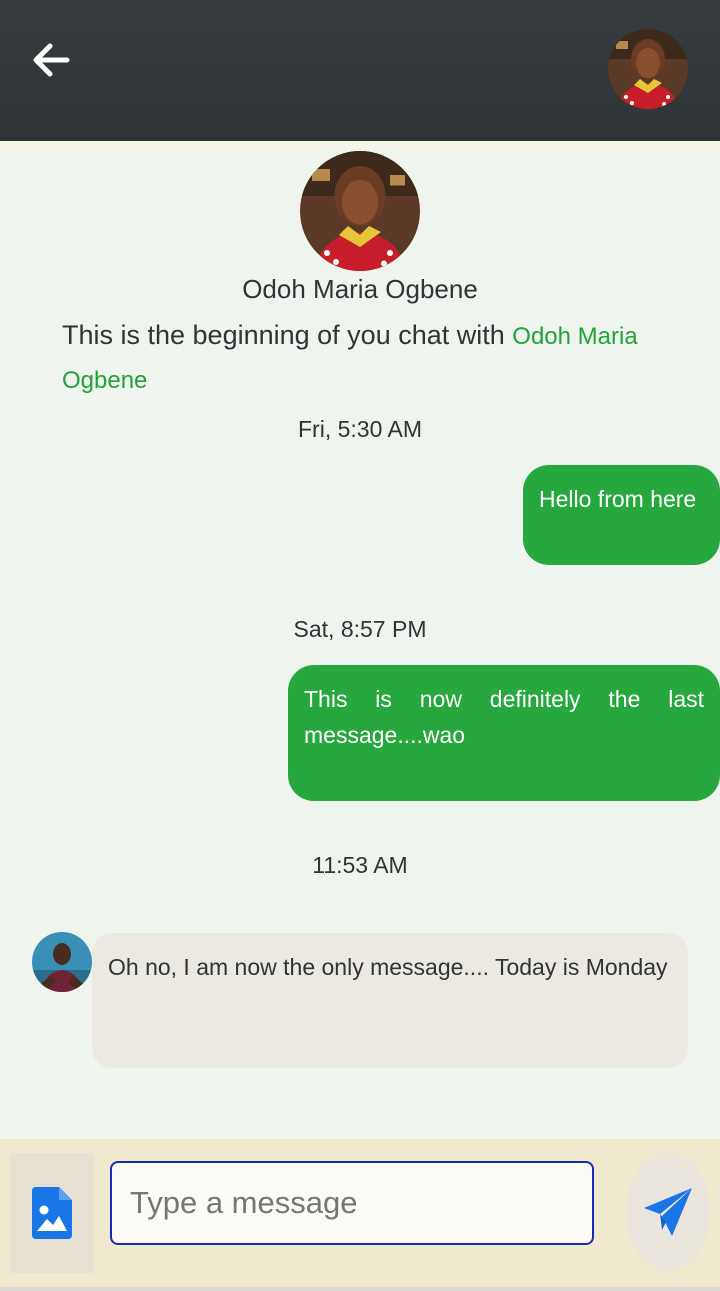  I want to click on image-file-icon, so click(52, 1213).